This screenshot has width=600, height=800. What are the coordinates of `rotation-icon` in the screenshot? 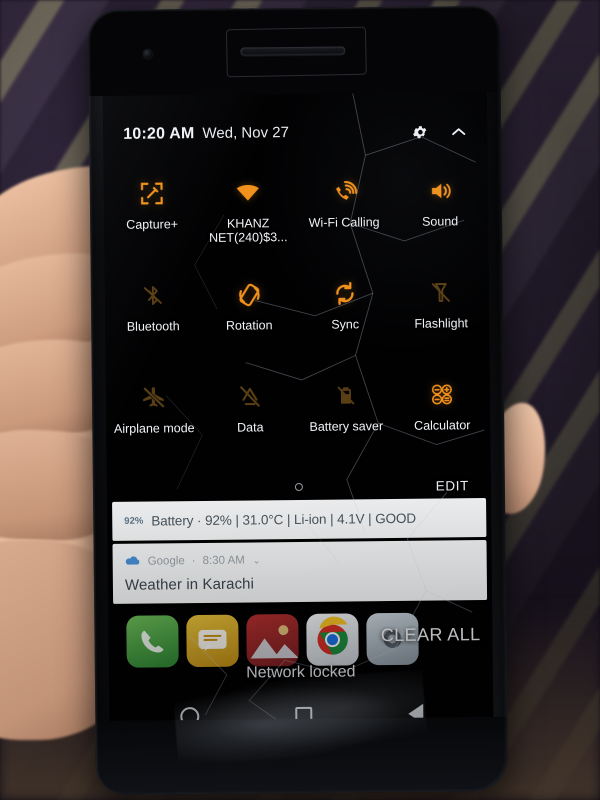 It's located at (248, 294).